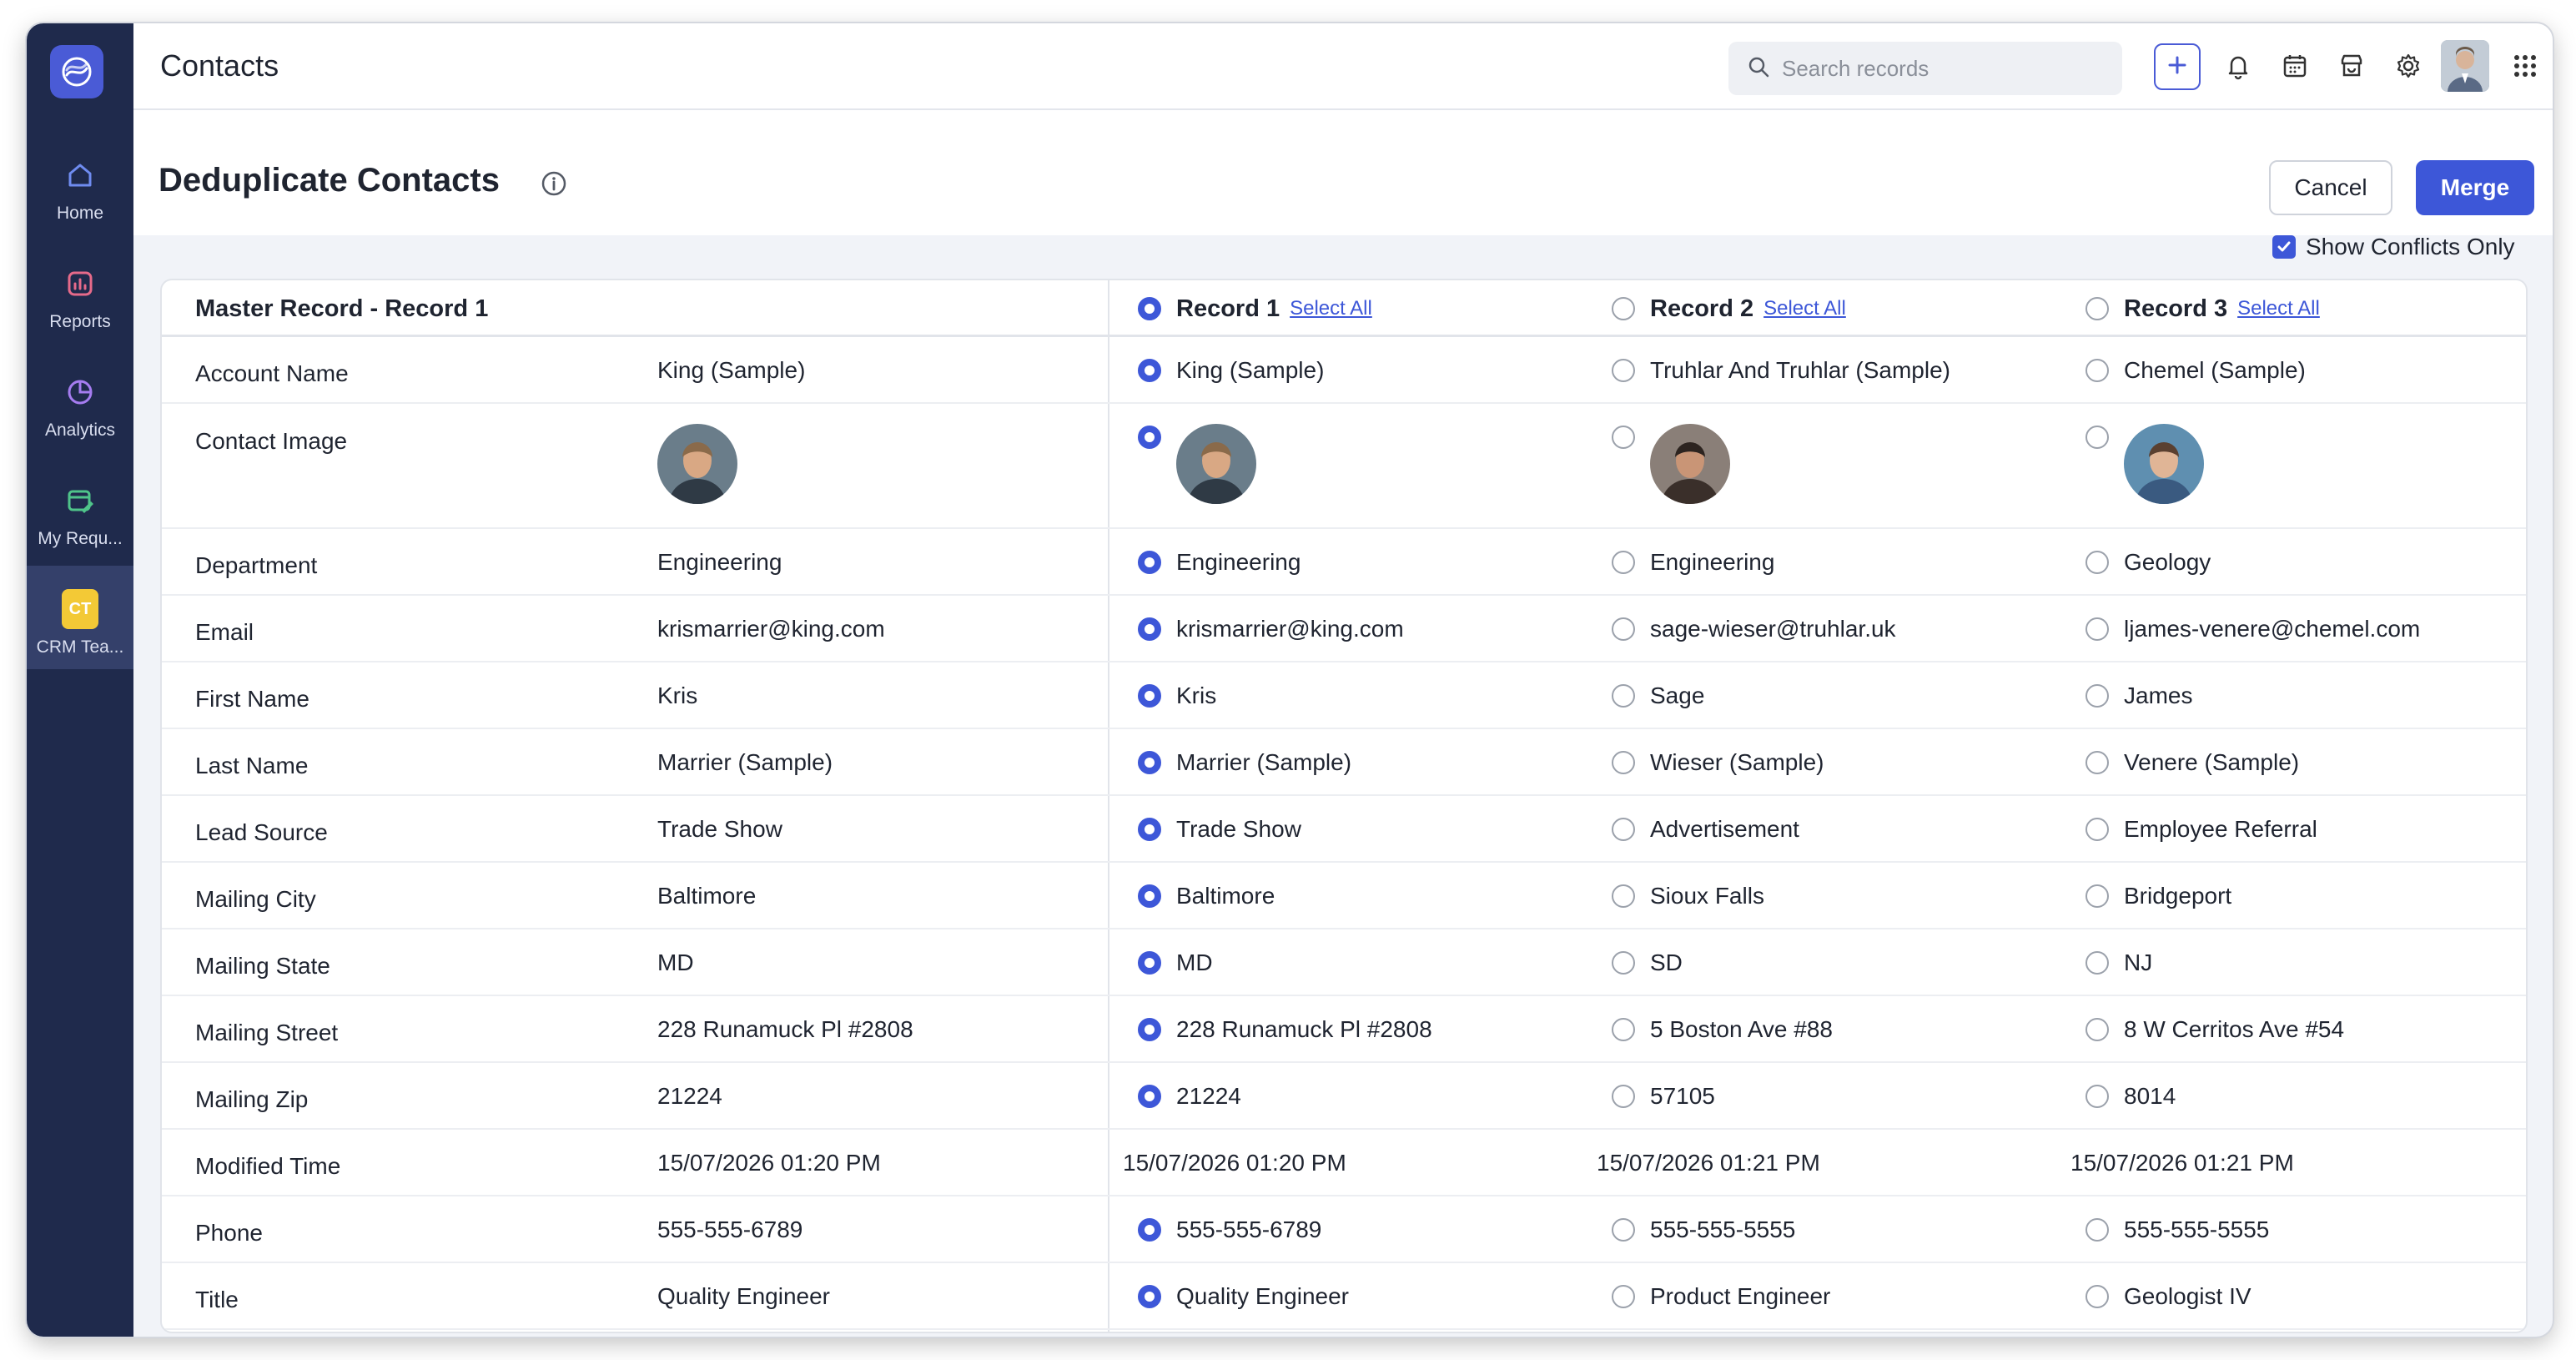  Describe the element at coordinates (554, 185) in the screenshot. I see `info-icon` at that location.